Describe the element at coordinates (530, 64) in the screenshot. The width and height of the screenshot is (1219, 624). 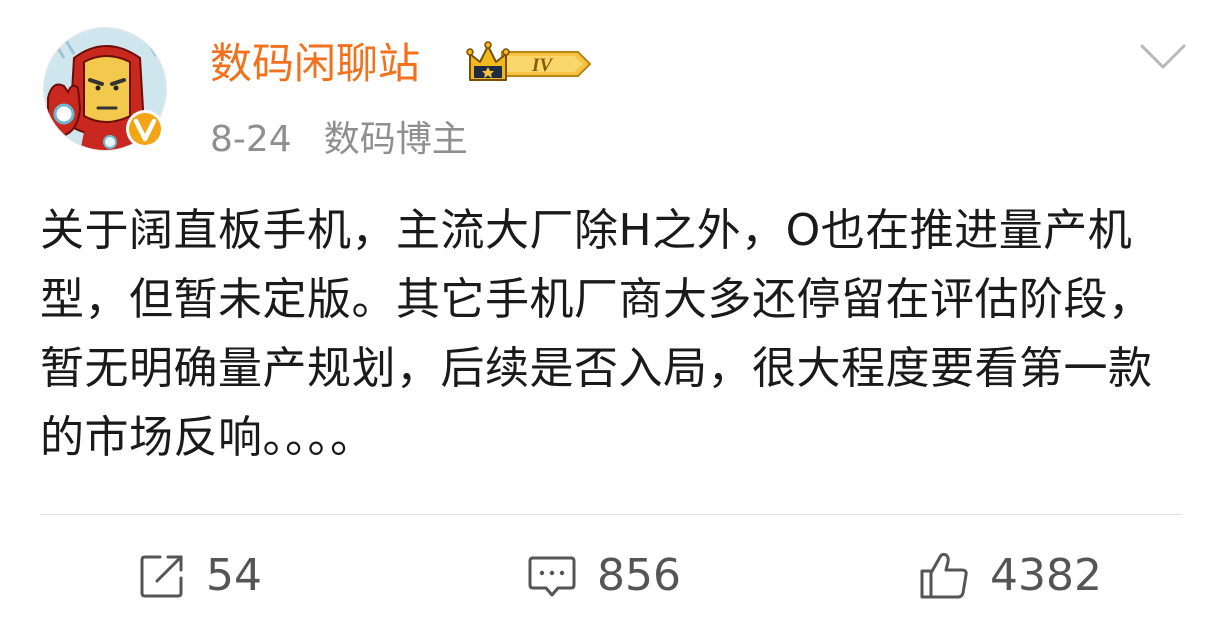
I see `crown-level-icon: IV` at that location.